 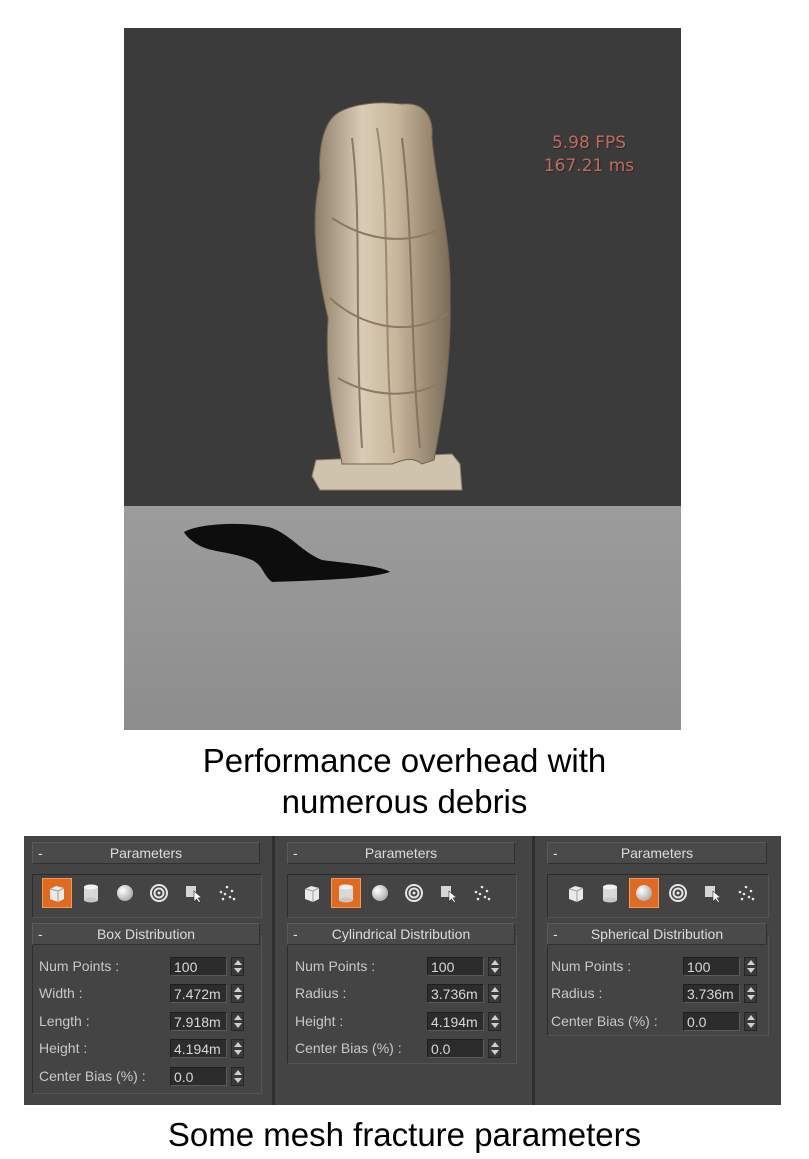 I want to click on length-spinner, so click(x=237, y=1021).